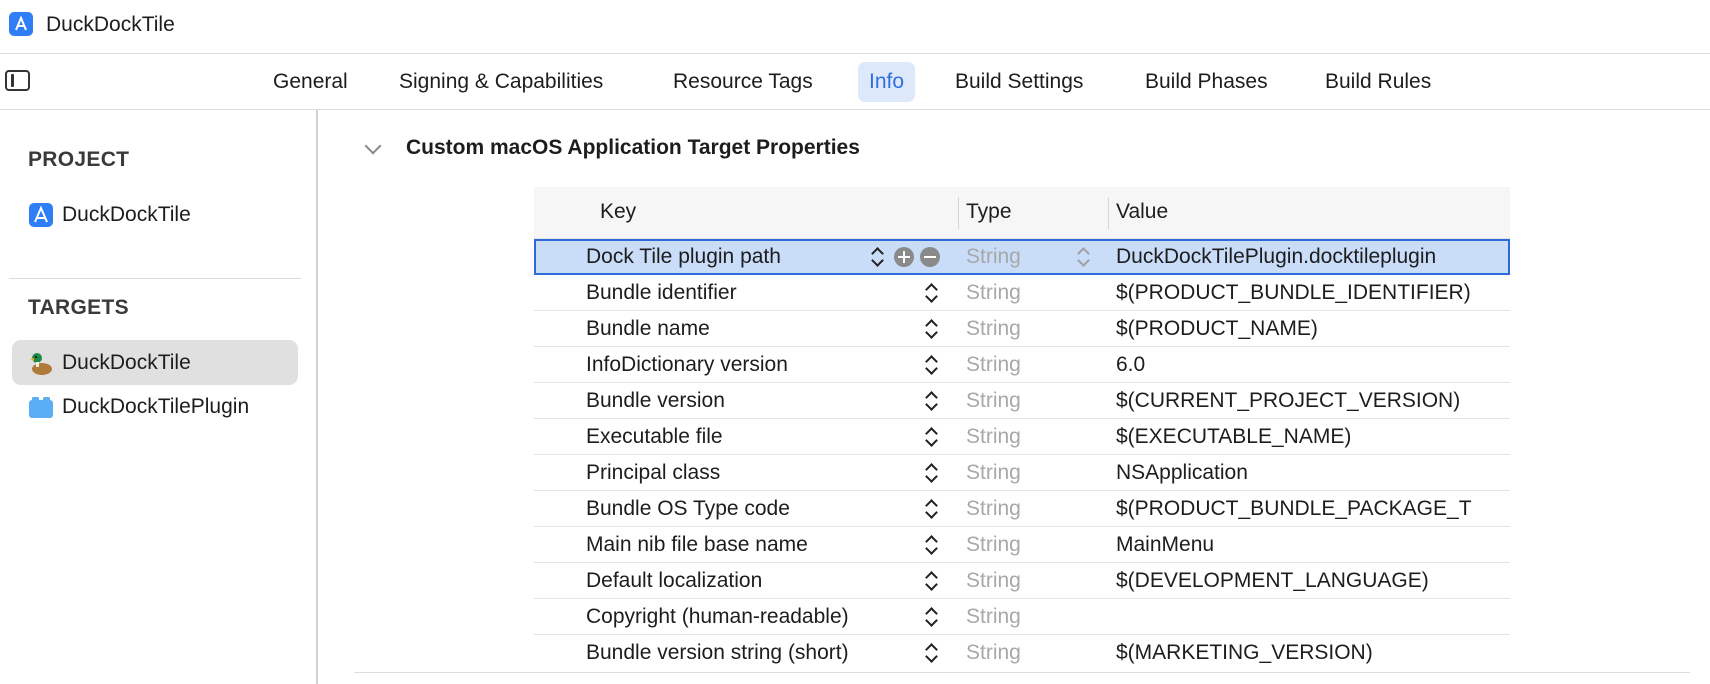 The width and height of the screenshot is (1710, 684). What do you see at coordinates (1312, 437) in the screenshot?
I see `value-cell: $(EXECUTABLE_NAME)` at bounding box center [1312, 437].